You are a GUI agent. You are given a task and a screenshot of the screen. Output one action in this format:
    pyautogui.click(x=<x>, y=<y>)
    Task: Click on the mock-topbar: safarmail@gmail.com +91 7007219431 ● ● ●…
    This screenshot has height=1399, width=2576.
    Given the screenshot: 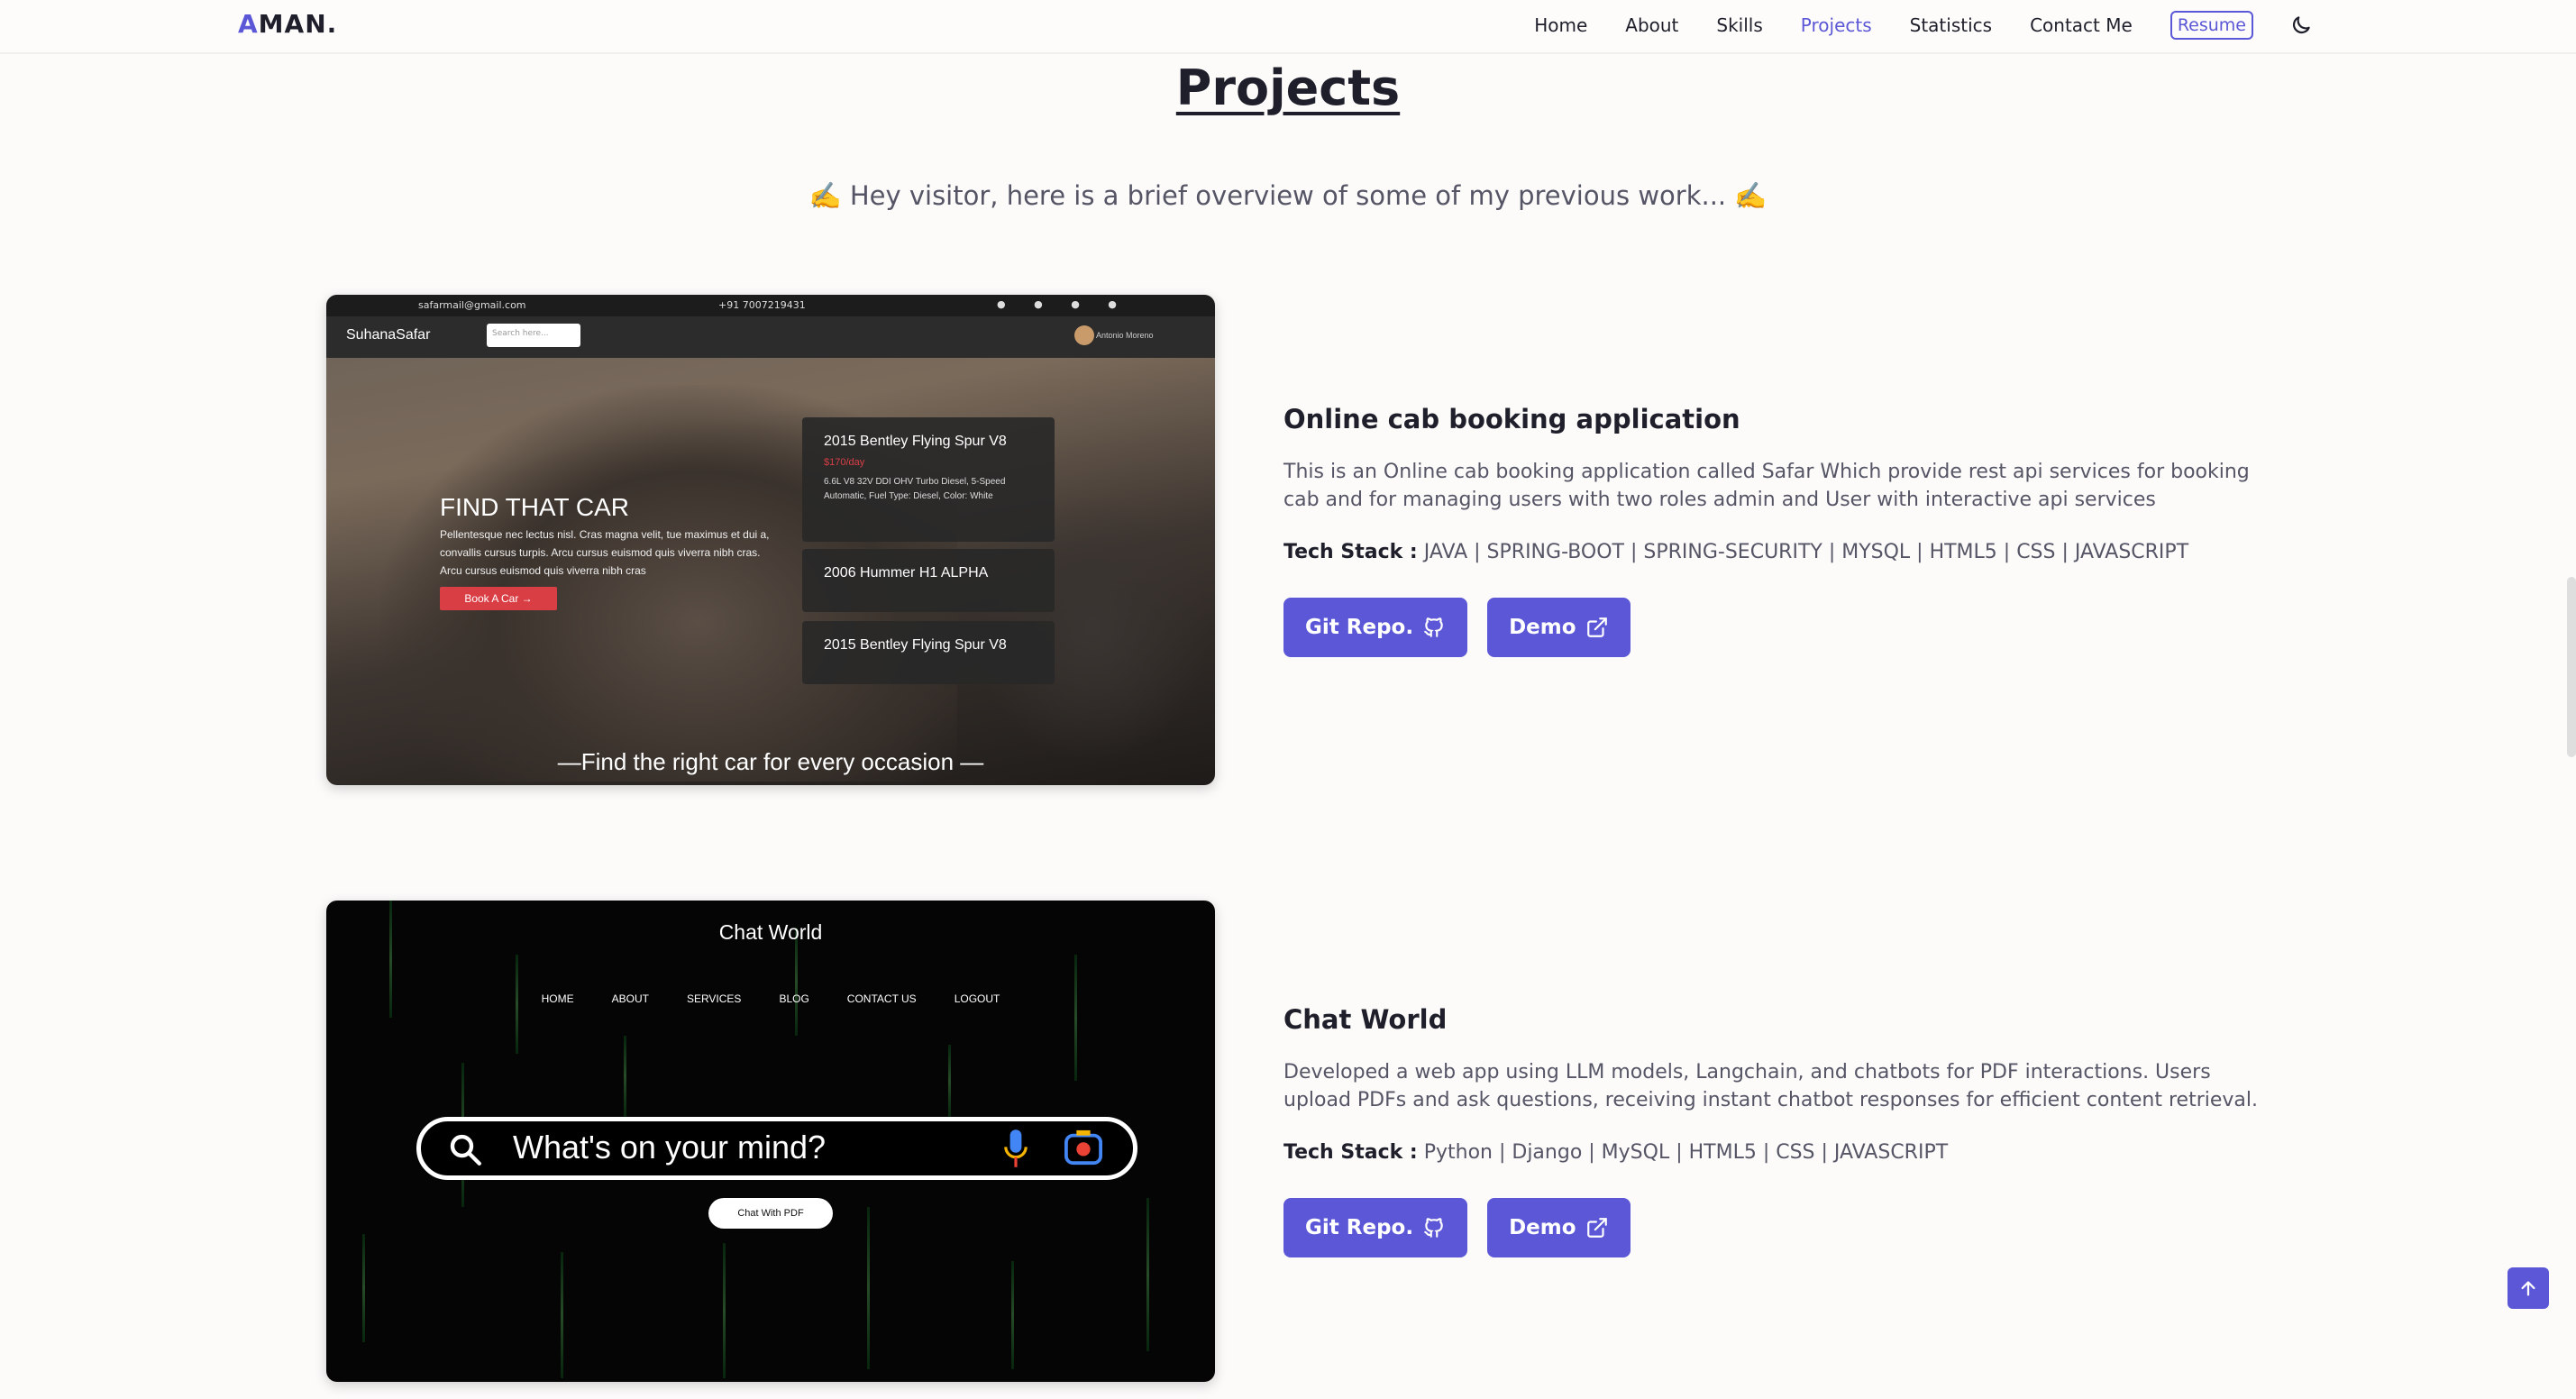 What is the action you would take?
    pyautogui.click(x=770, y=305)
    